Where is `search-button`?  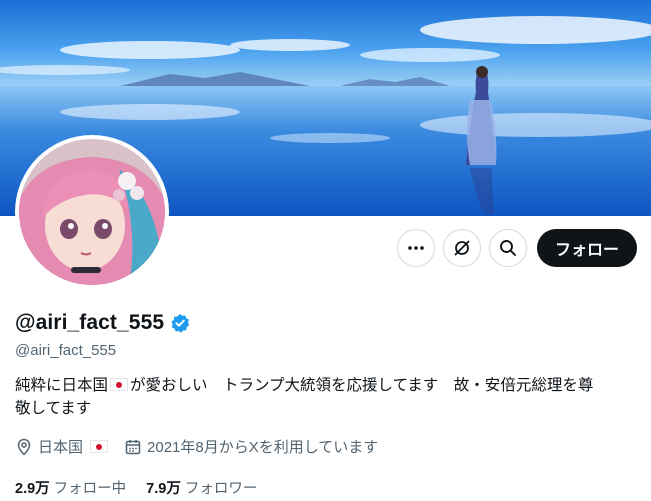 search-button is located at coordinates (507, 248).